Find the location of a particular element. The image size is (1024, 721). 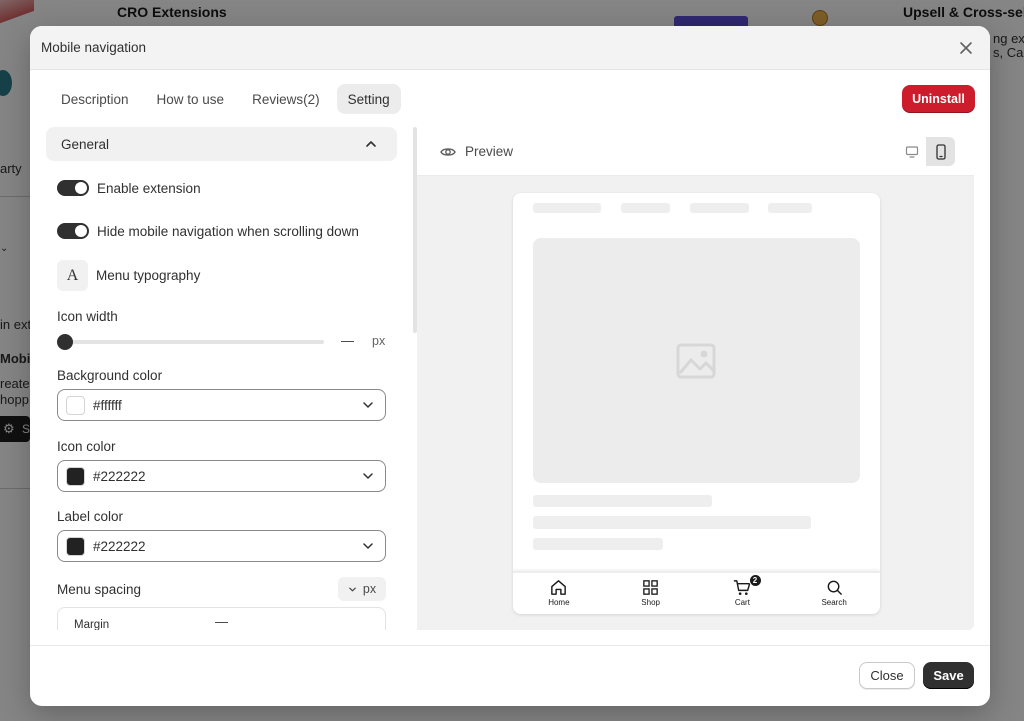

background-color-value: #ffffff is located at coordinates (107, 405).